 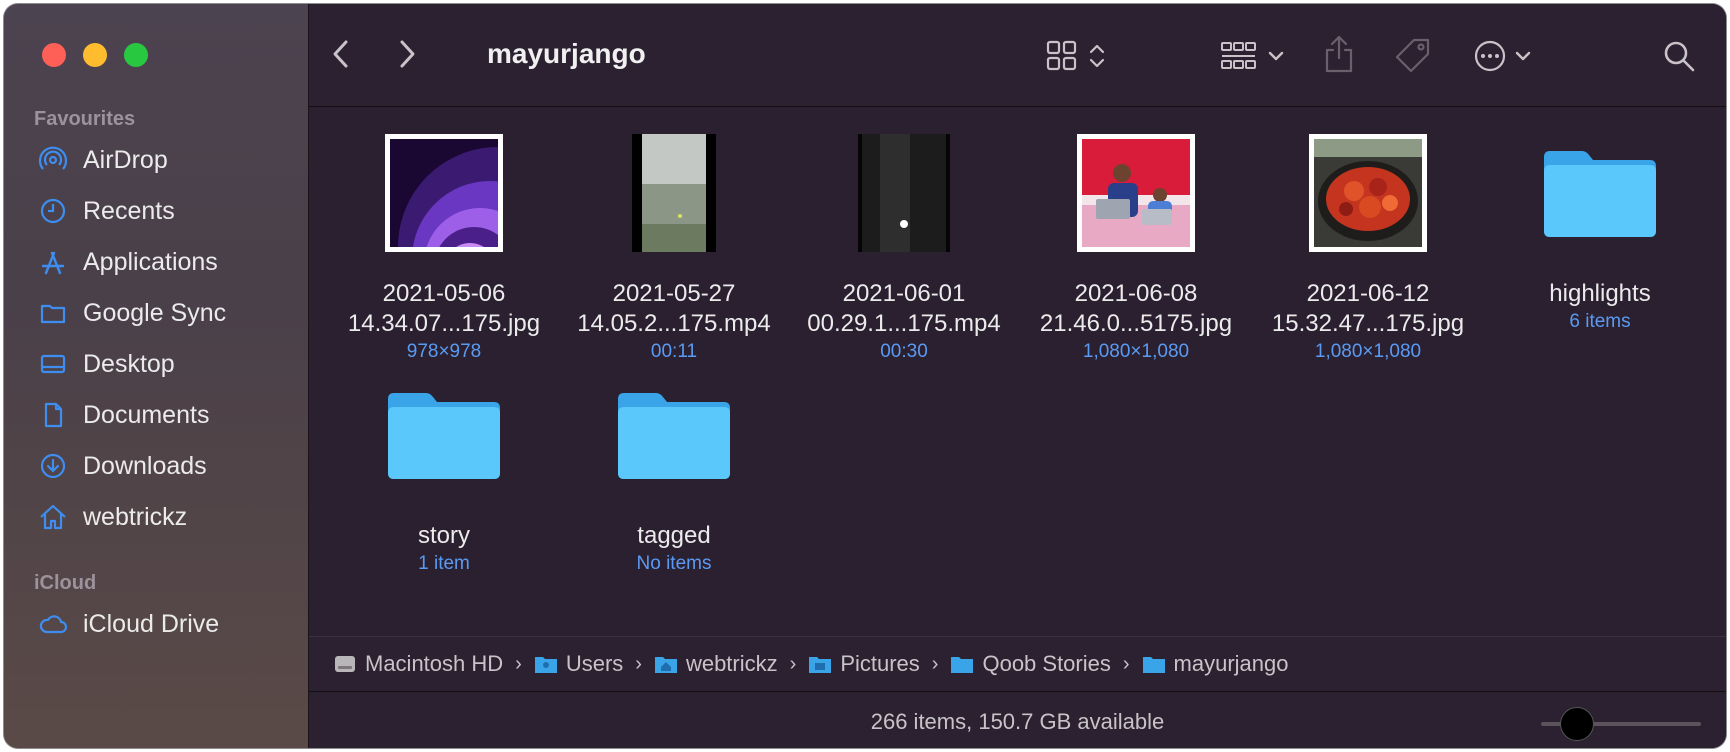 I want to click on path-item-pictures: Pictures, so click(x=864, y=664).